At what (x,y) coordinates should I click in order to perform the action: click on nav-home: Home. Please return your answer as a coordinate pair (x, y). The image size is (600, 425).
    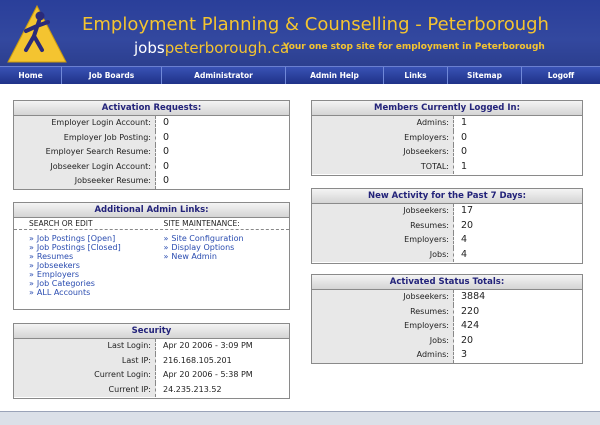
    Looking at the image, I should click on (31, 75).